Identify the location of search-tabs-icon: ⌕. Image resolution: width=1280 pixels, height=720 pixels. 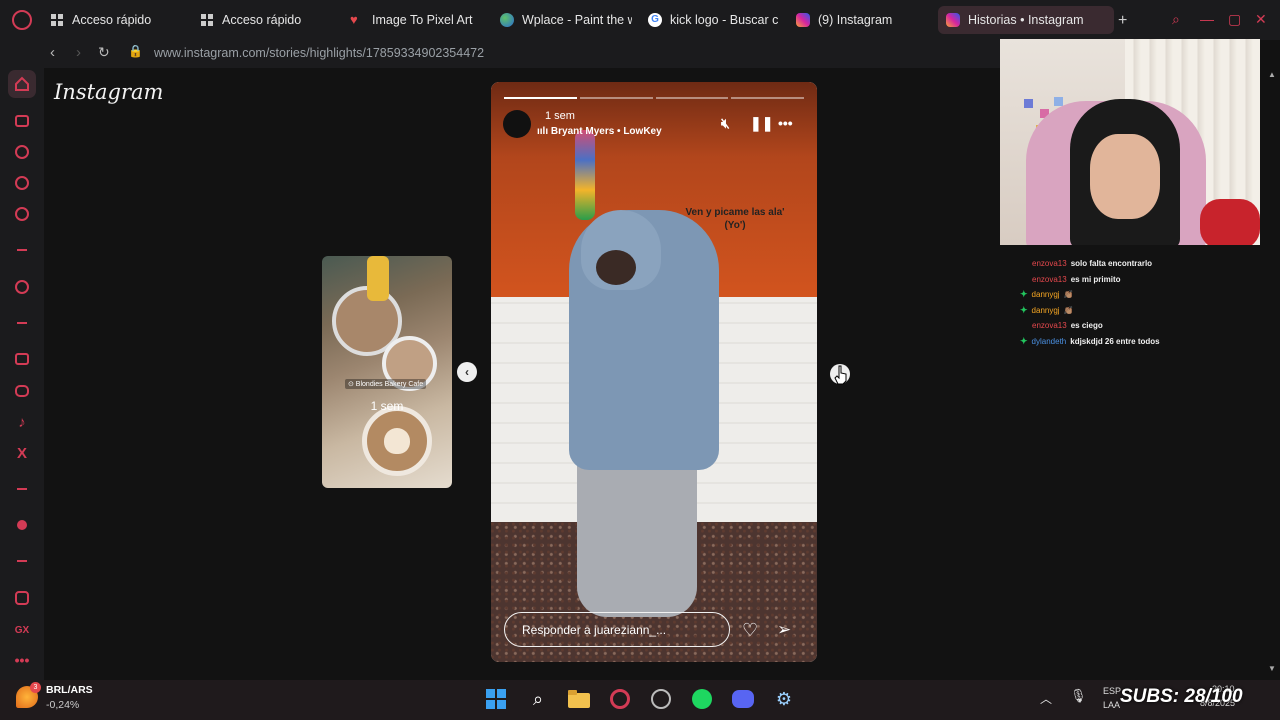
(1176, 19).